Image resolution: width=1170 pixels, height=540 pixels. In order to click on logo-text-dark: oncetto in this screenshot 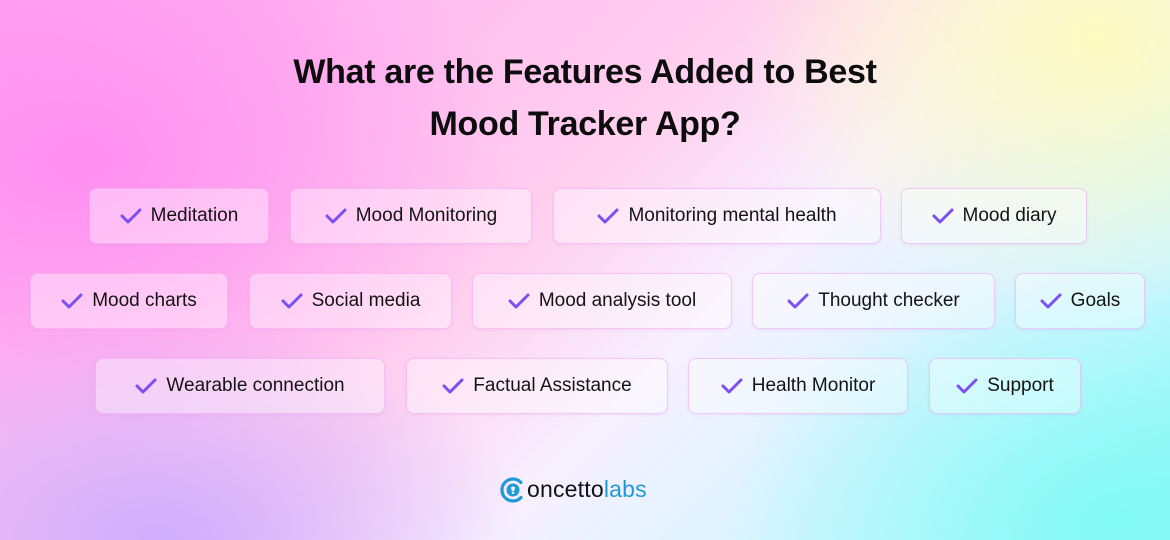, I will do `click(565, 489)`.